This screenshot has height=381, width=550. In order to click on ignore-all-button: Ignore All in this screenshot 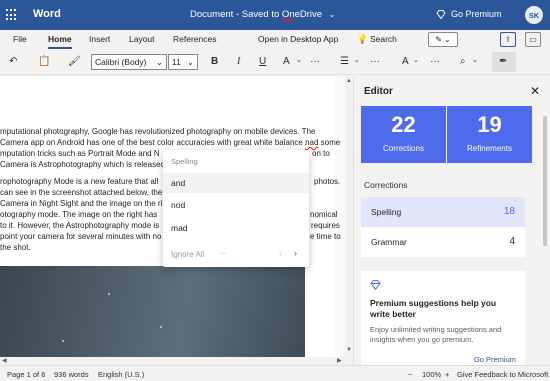, I will do `click(187, 254)`.